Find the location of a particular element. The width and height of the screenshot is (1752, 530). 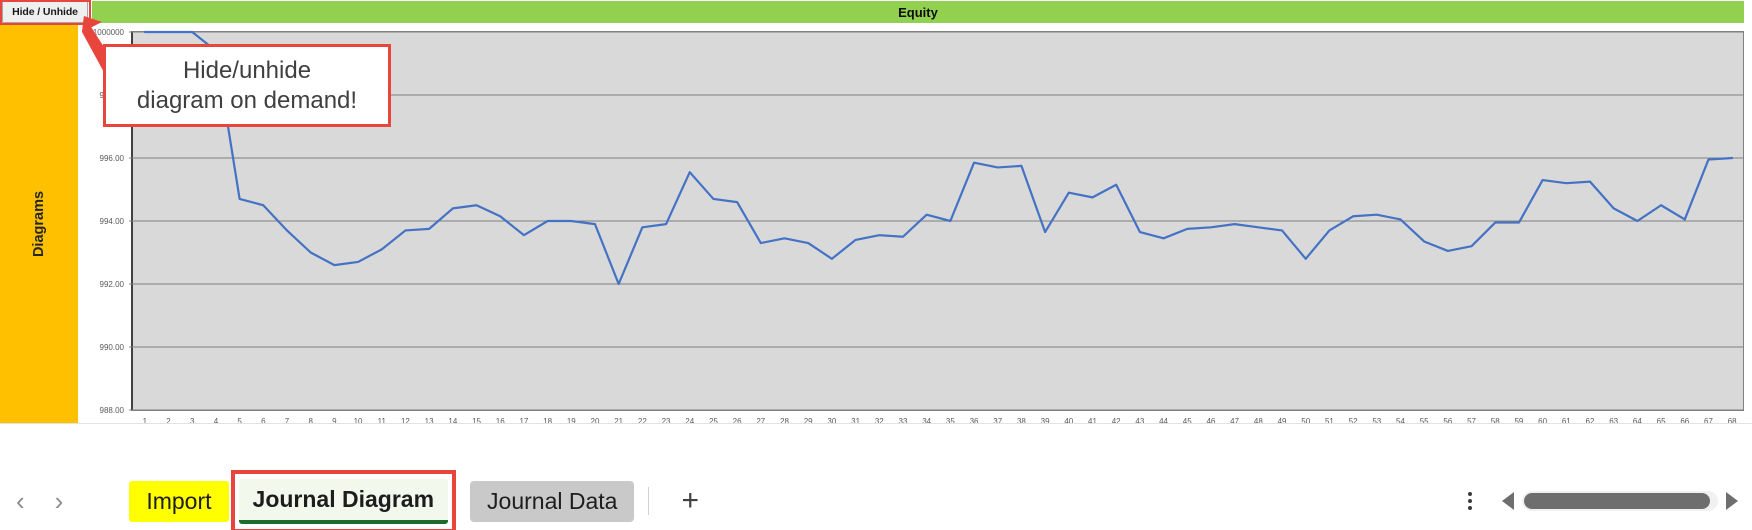

diagrams-sidebar-label: Diagrams is located at coordinates (39, 224).